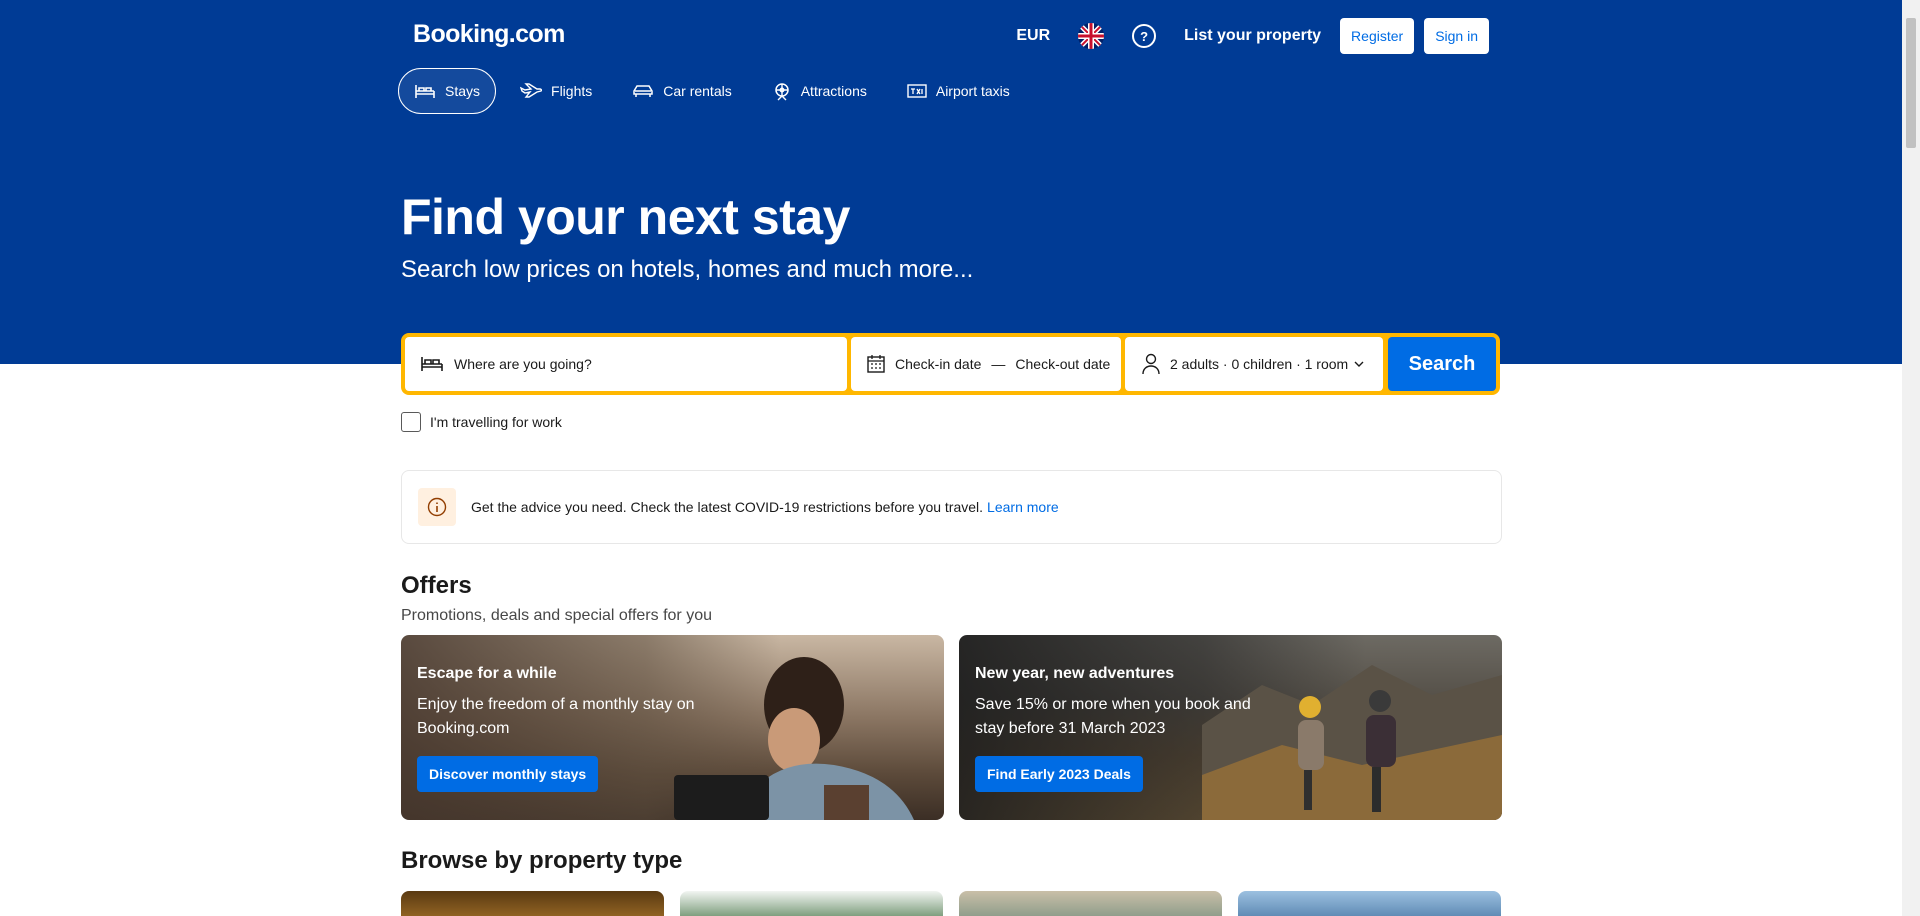  What do you see at coordinates (697, 91) in the screenshot?
I see `tab-label: Car rentals` at bounding box center [697, 91].